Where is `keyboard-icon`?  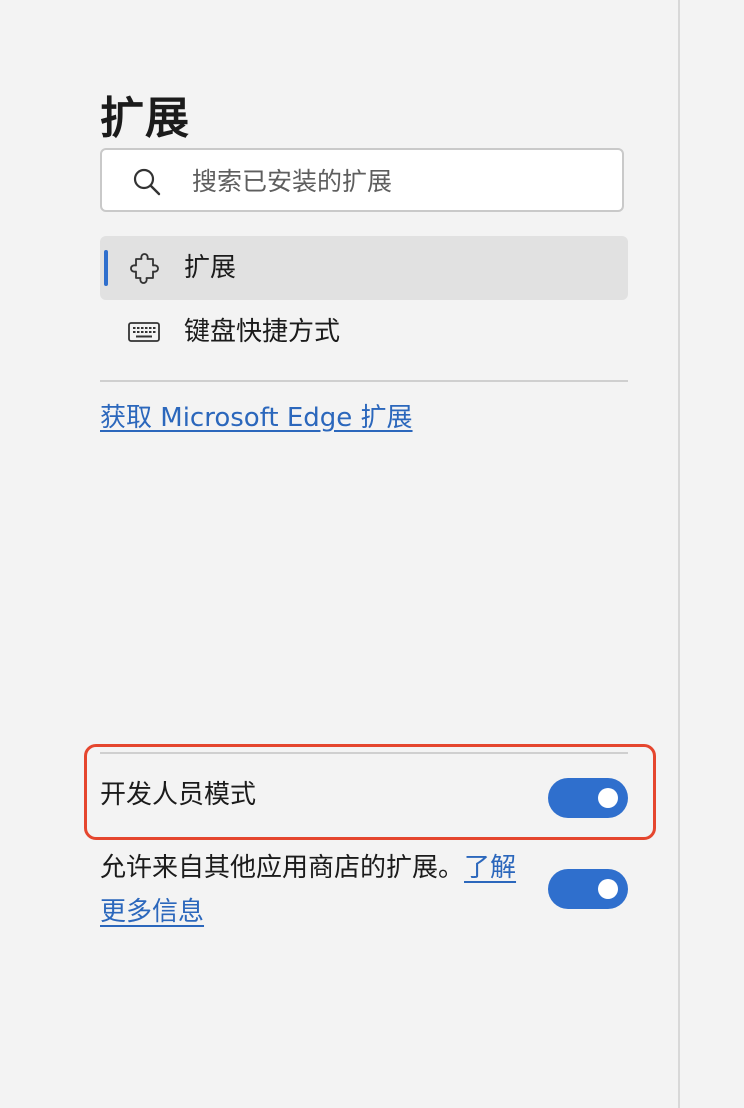 keyboard-icon is located at coordinates (144, 332).